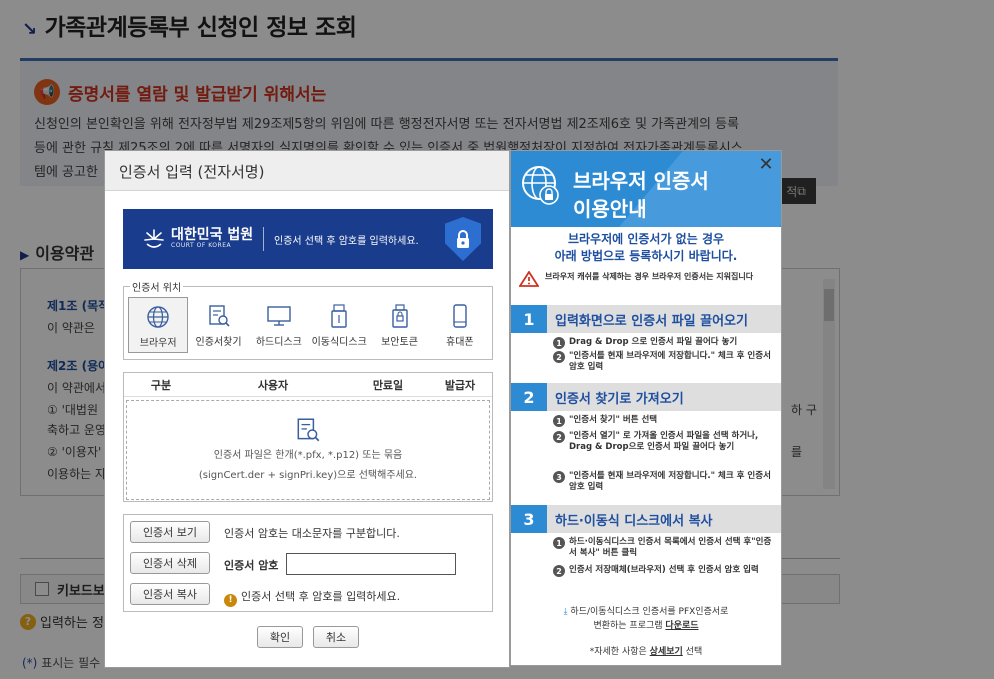 The image size is (994, 679). Describe the element at coordinates (665, 482) in the screenshot. I see `guide-step-2-item-3: 3 "인증서를 현재 브라우저에 저장합니다." 체크 후 인증서 암호 입력` at that location.